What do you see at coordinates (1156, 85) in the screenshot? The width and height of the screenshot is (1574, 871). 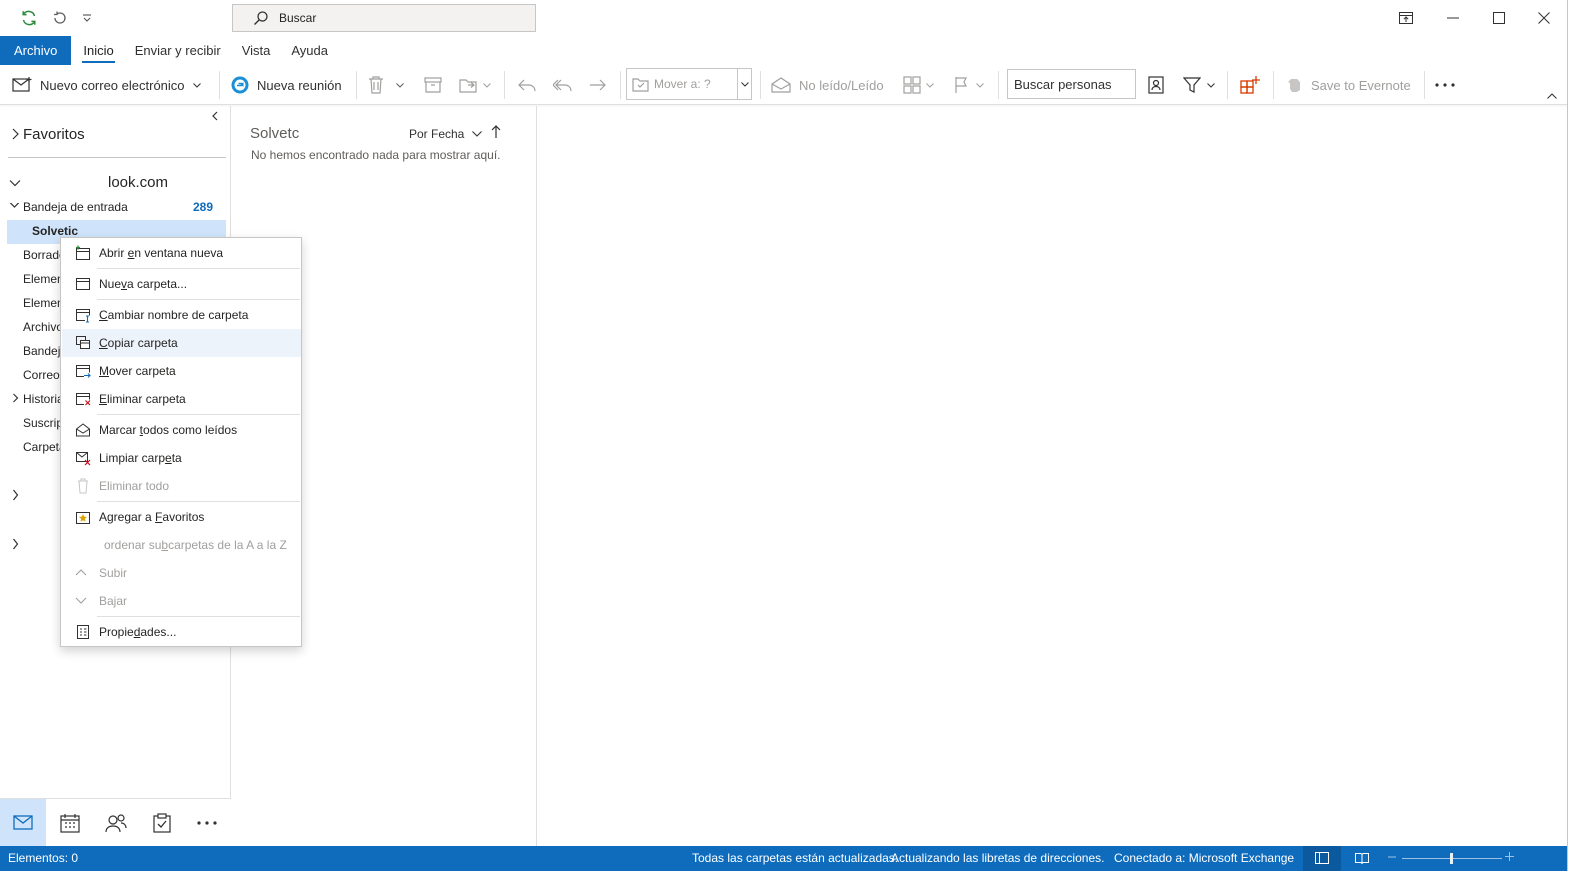 I see `address-book-button` at bounding box center [1156, 85].